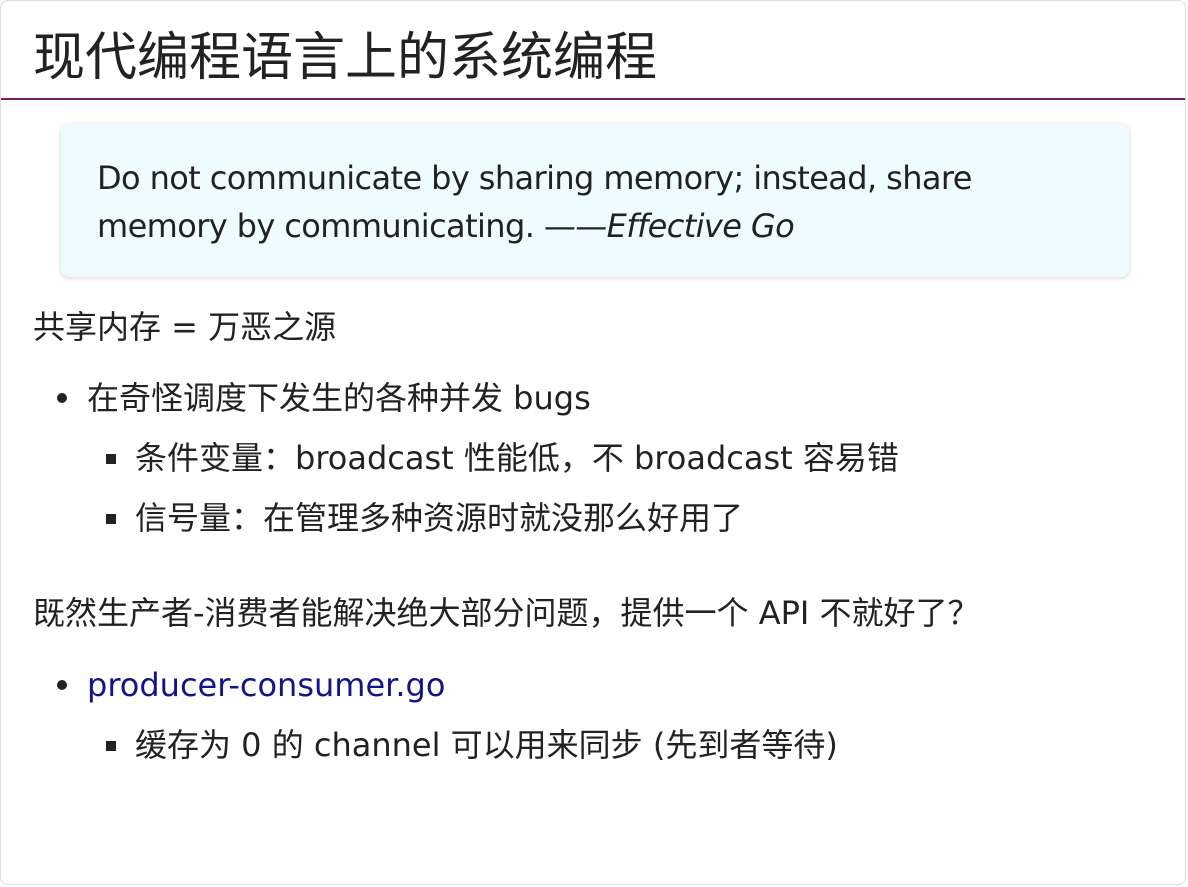  I want to click on section-heading-shared-memory: 共享内存 = 万恶之源, so click(185, 327).